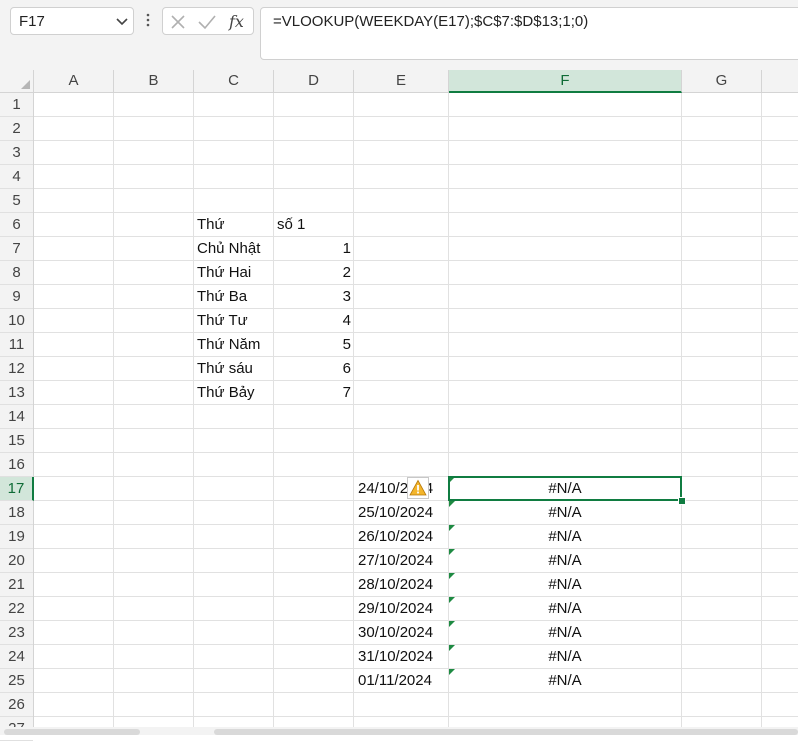  I want to click on row-header: 16, so click(16, 465).